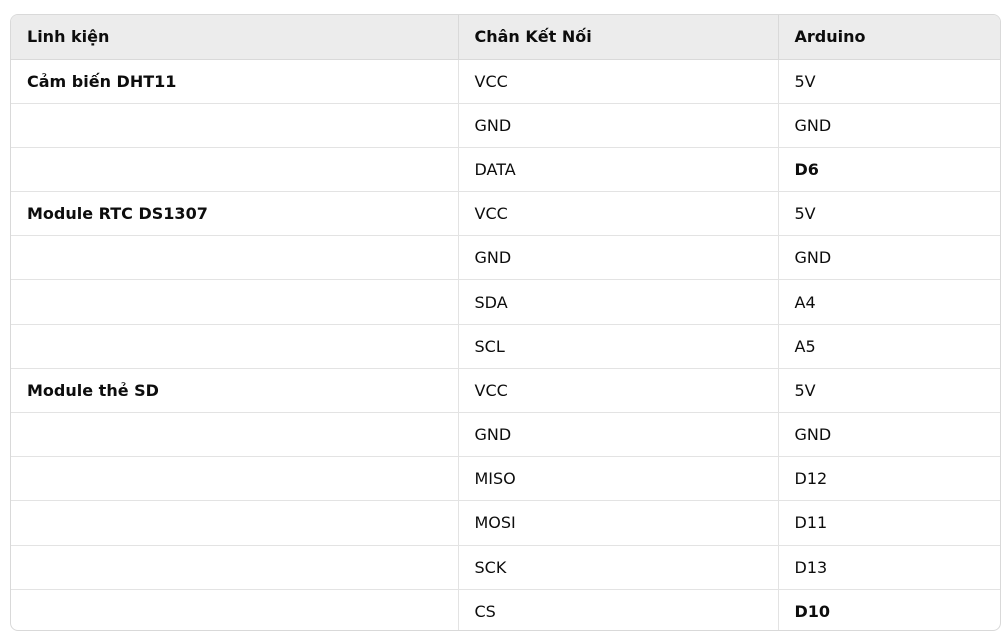  Describe the element at coordinates (235, 391) in the screenshot. I see `cell-component: Module thẻ SD` at that location.